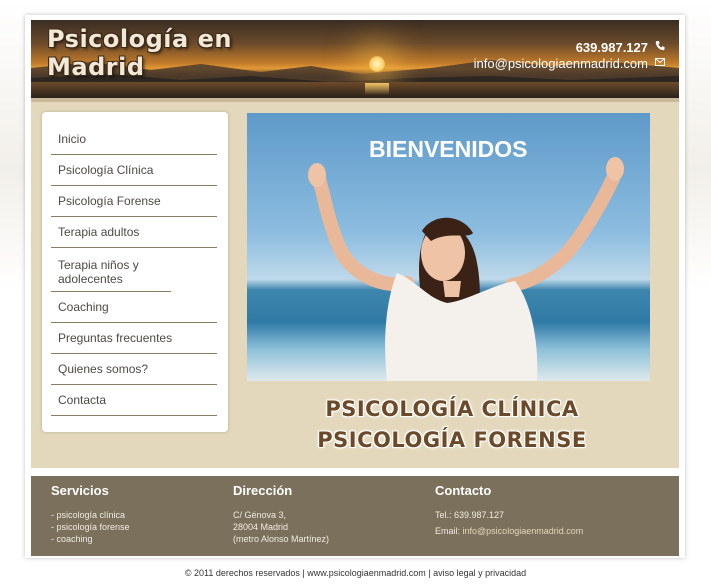 This screenshot has height=588, width=711. What do you see at coordinates (111, 270) in the screenshot?
I see `menu-item-terapia-ninos: Terapia niños y adolecentes` at bounding box center [111, 270].